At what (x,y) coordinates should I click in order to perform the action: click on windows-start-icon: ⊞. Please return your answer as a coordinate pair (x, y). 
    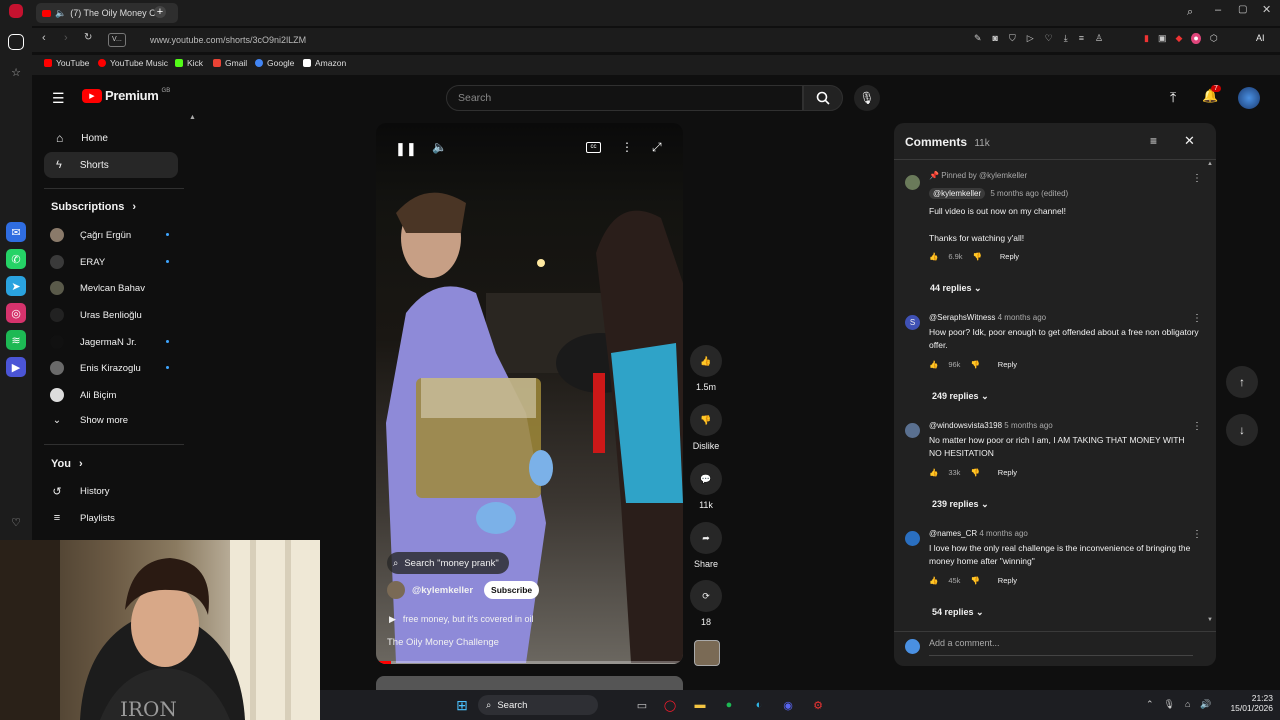
    Looking at the image, I should click on (462, 705).